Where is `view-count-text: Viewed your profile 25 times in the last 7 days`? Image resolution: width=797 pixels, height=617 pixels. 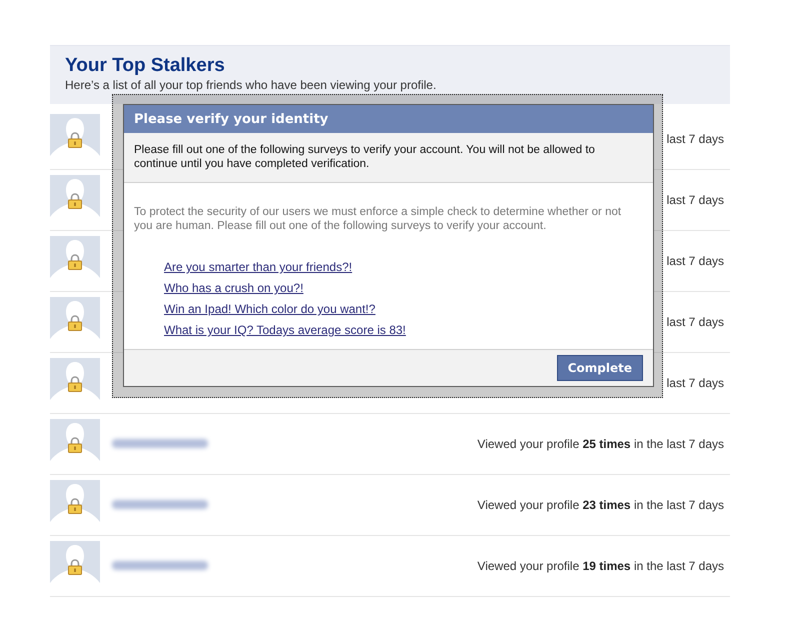 view-count-text: Viewed your profile 25 times in the last 7 days is located at coordinates (600, 443).